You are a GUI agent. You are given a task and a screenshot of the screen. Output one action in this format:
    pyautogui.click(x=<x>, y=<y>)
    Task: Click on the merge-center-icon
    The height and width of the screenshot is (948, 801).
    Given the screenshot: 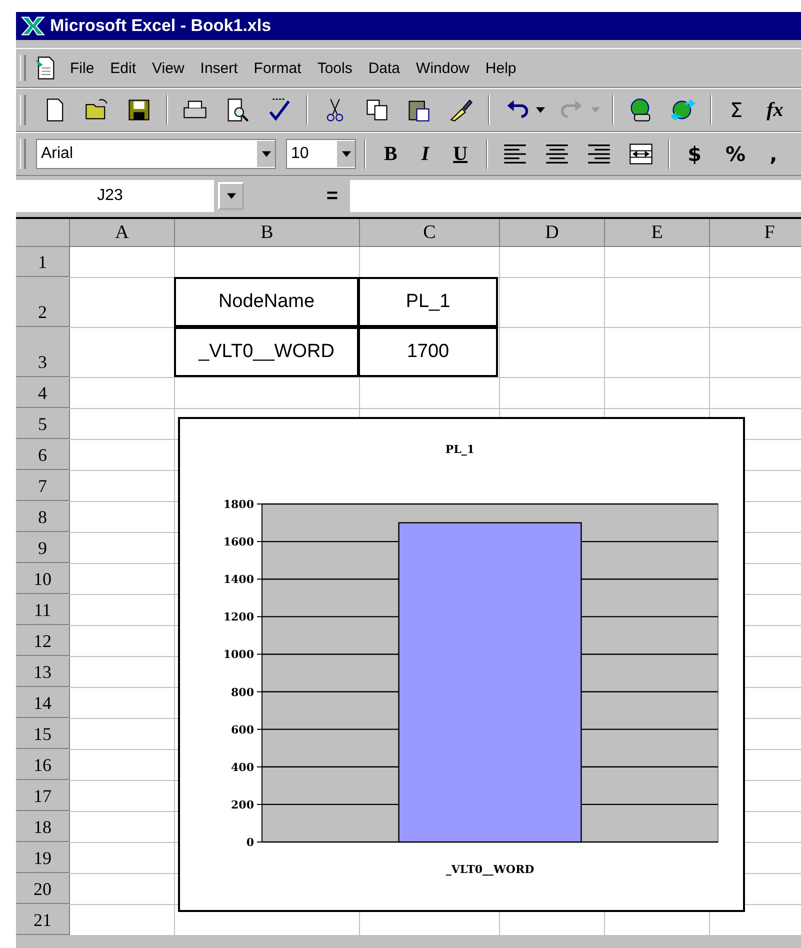 What is the action you would take?
    pyautogui.click(x=641, y=154)
    